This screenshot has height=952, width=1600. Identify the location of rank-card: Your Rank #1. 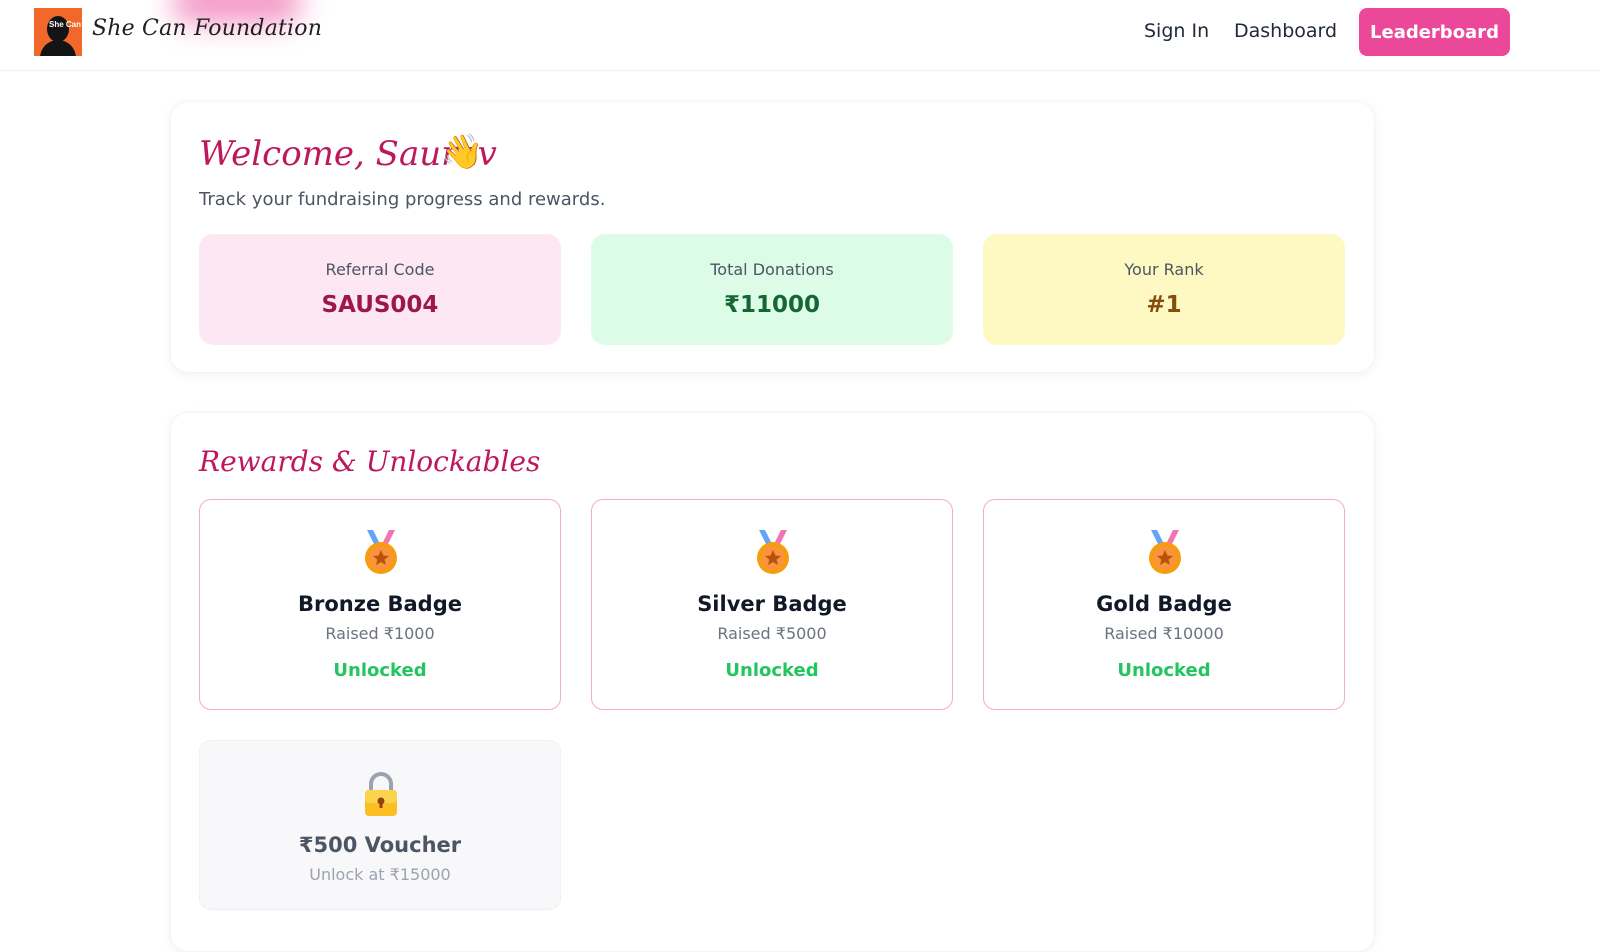
(1164, 289).